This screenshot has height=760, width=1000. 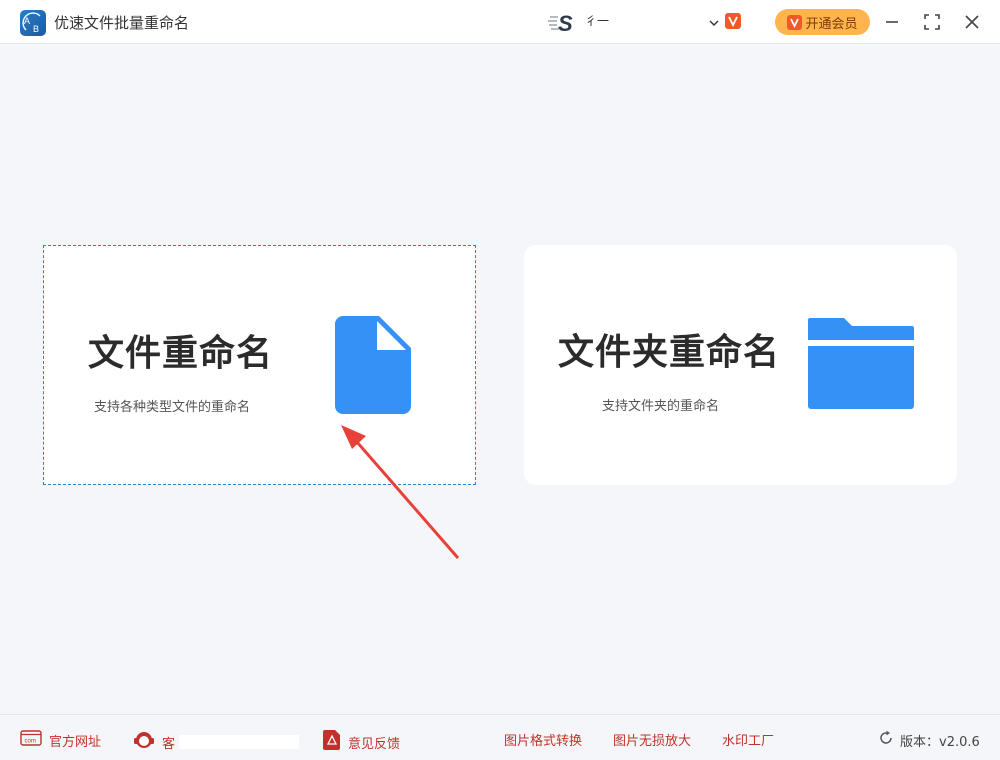 What do you see at coordinates (500, 22) in the screenshot?
I see `title-bar: A B 优速文件批量重命名 S 彳一 开通会员` at bounding box center [500, 22].